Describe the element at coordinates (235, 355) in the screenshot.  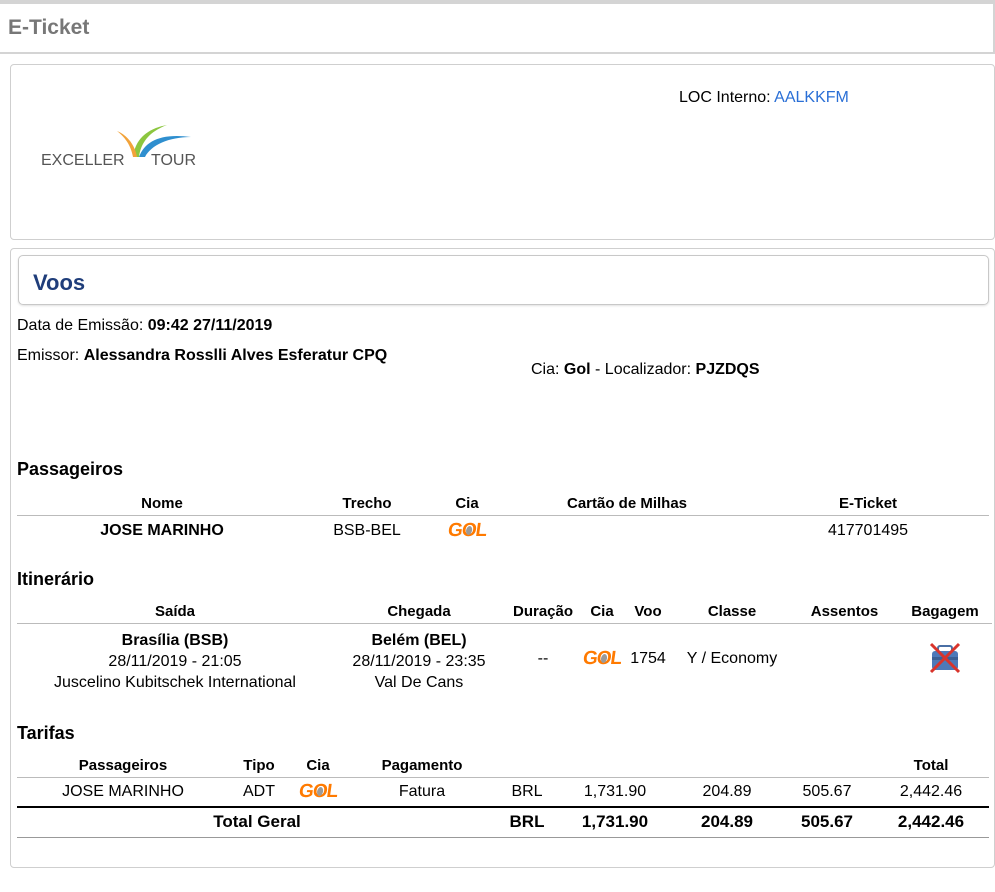
I see `issuer-value: Alessandra Rosslli Alves Esferatur CPQ` at that location.